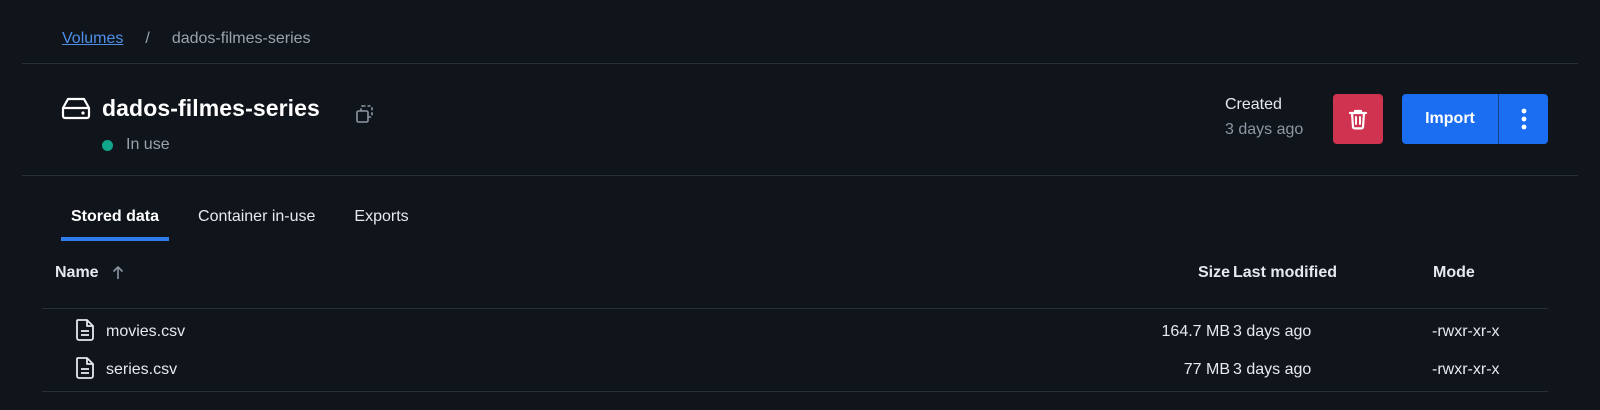 The width and height of the screenshot is (1600, 410). Describe the element at coordinates (211, 108) in the screenshot. I see `volume-title: dados-filmes-series` at that location.